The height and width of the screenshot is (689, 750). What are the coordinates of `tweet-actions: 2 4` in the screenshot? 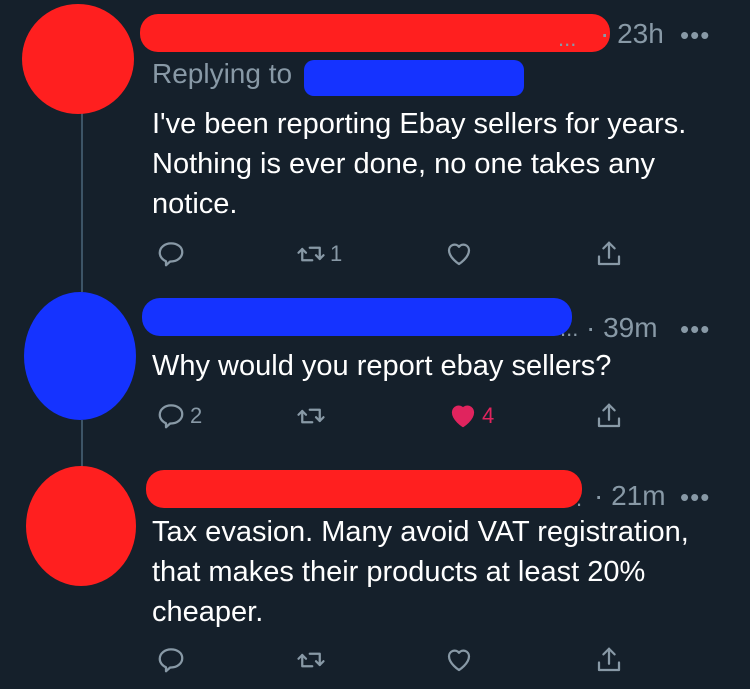 It's located at (392, 416).